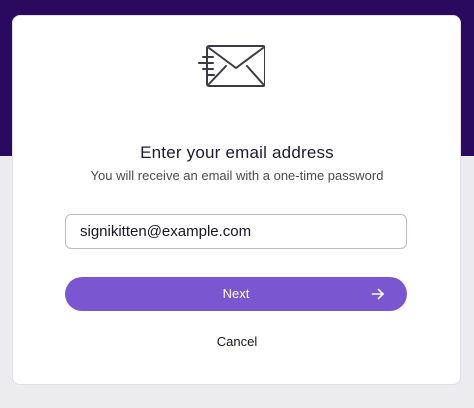 The width and height of the screenshot is (474, 408). I want to click on next-button: Next, so click(236, 294).